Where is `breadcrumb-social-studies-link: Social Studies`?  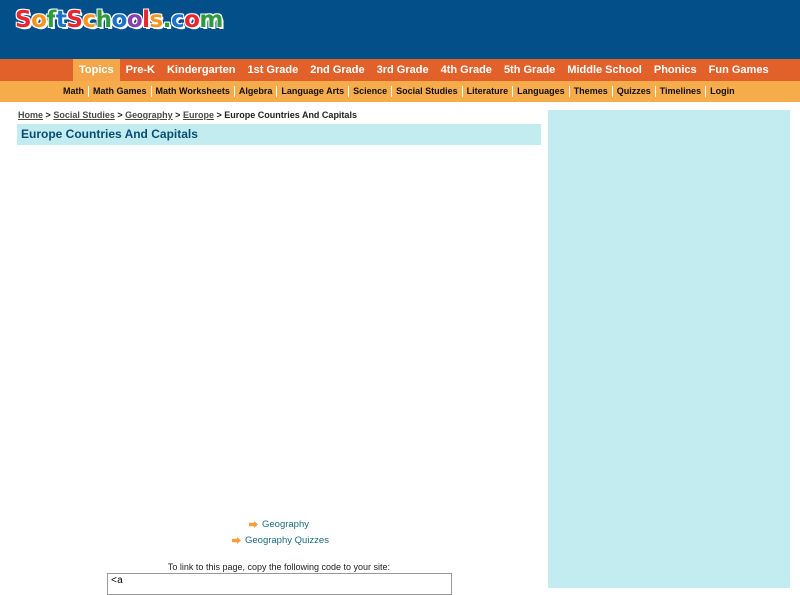 breadcrumb-social-studies-link: Social Studies is located at coordinates (84, 115).